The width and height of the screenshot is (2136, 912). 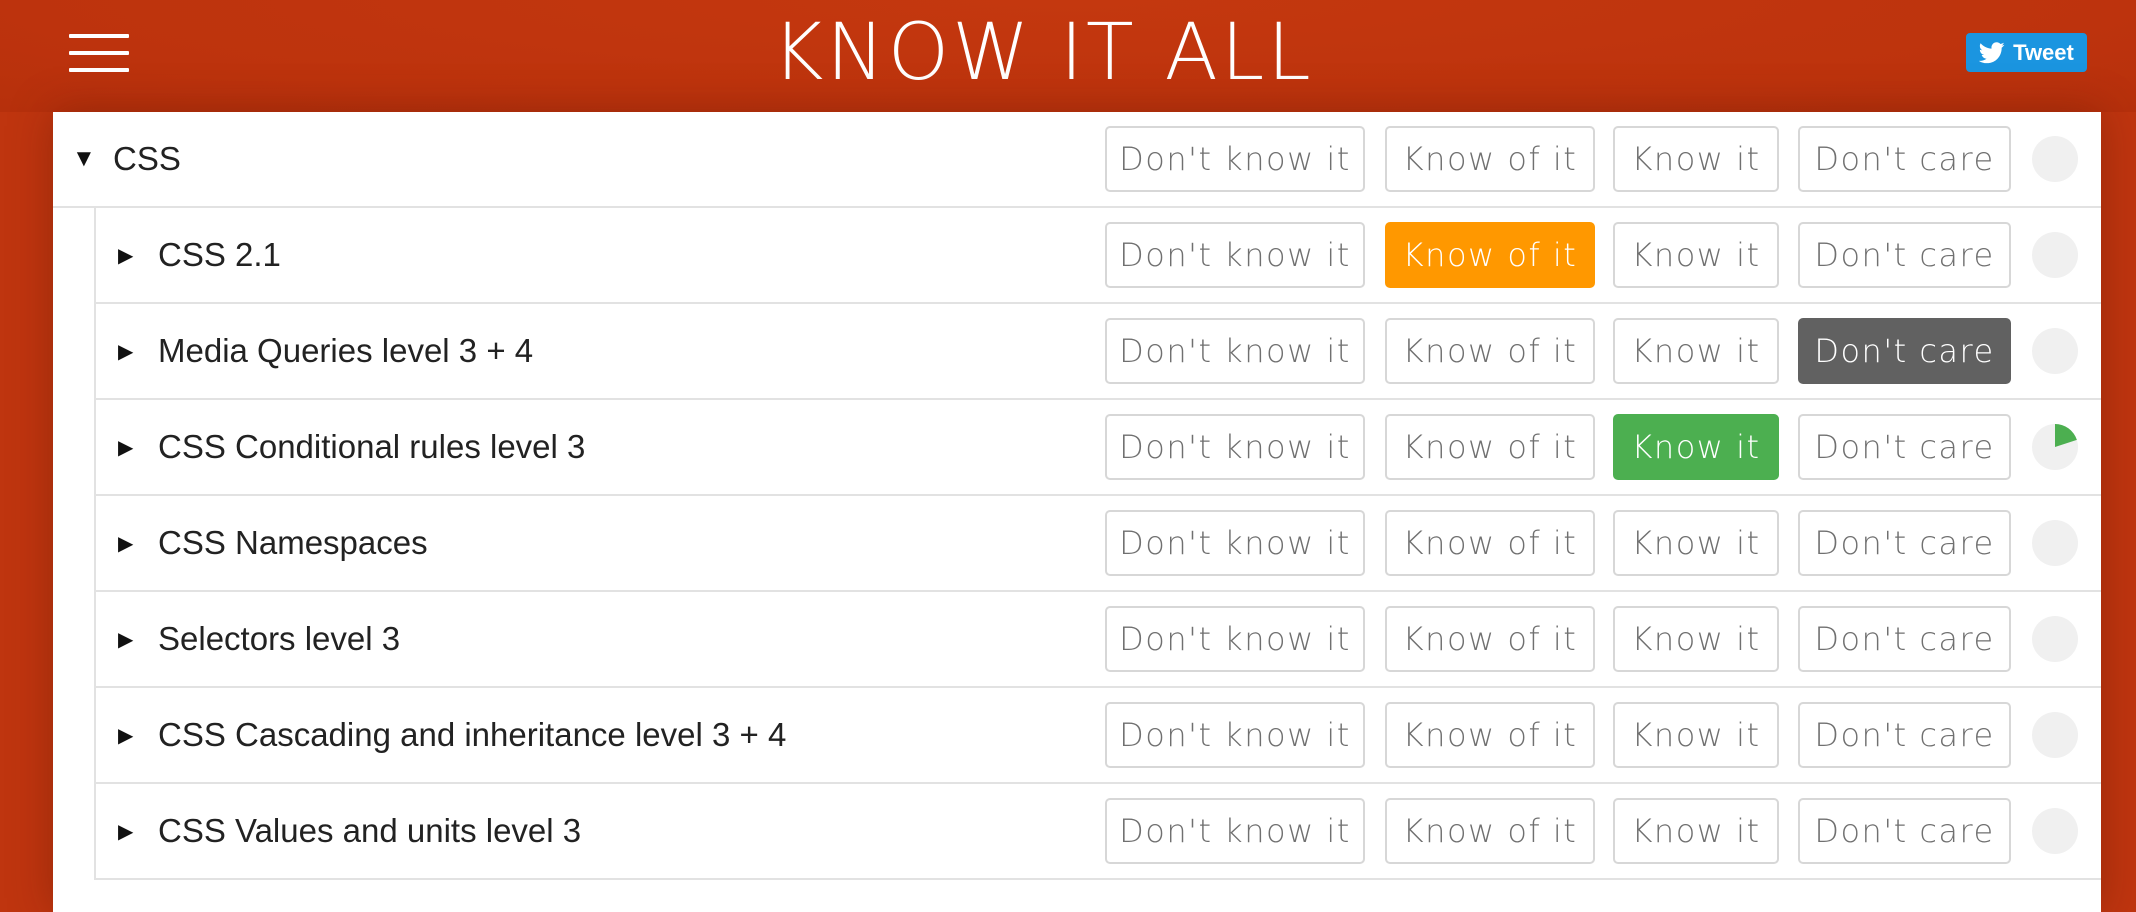 I want to click on topic-label: CSS 2.1, so click(x=219, y=255).